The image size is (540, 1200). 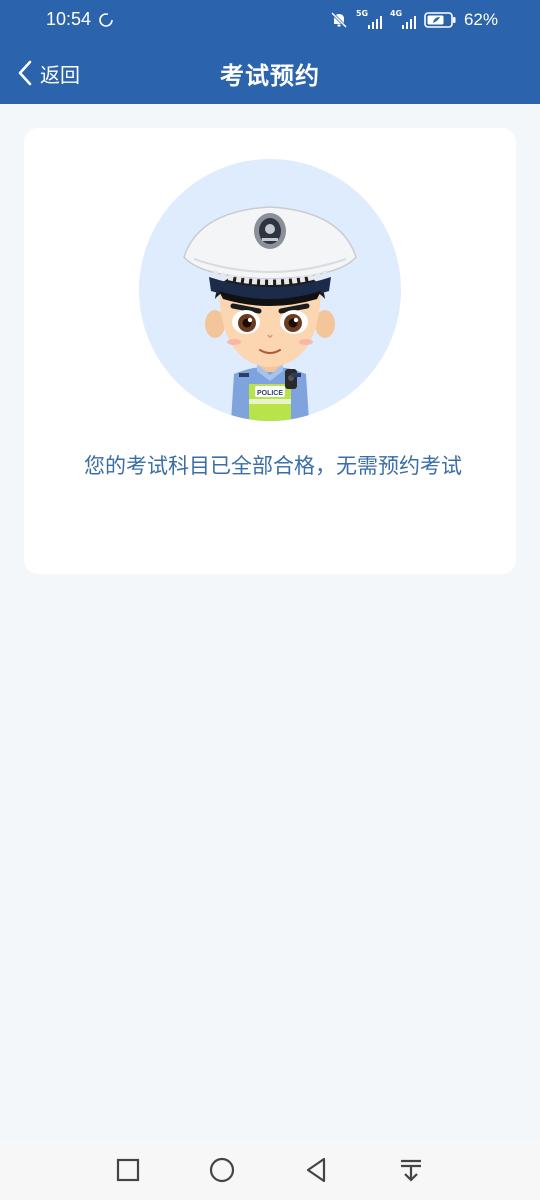 I want to click on home-icon, so click(x=222, y=1170).